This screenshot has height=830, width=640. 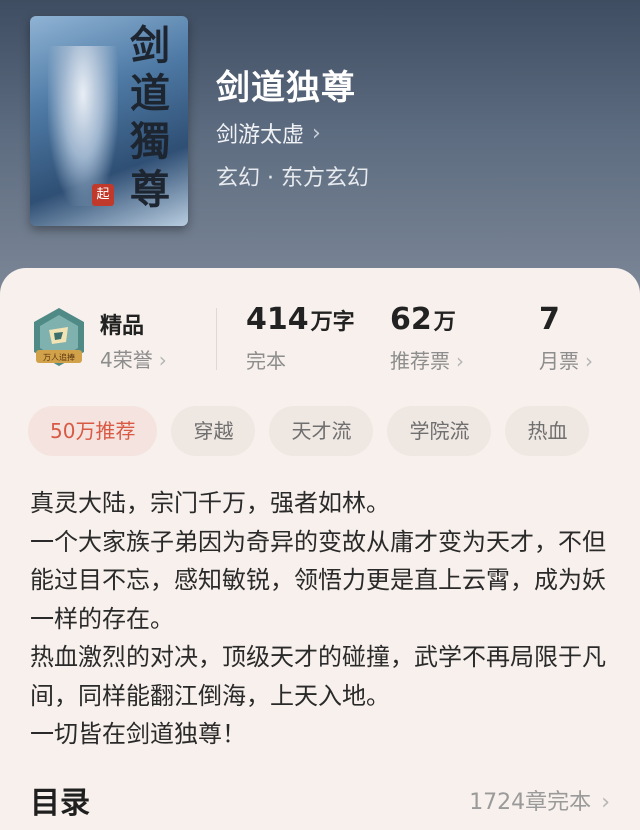 What do you see at coordinates (286, 88) in the screenshot?
I see `book-title: 剑道独尊` at bounding box center [286, 88].